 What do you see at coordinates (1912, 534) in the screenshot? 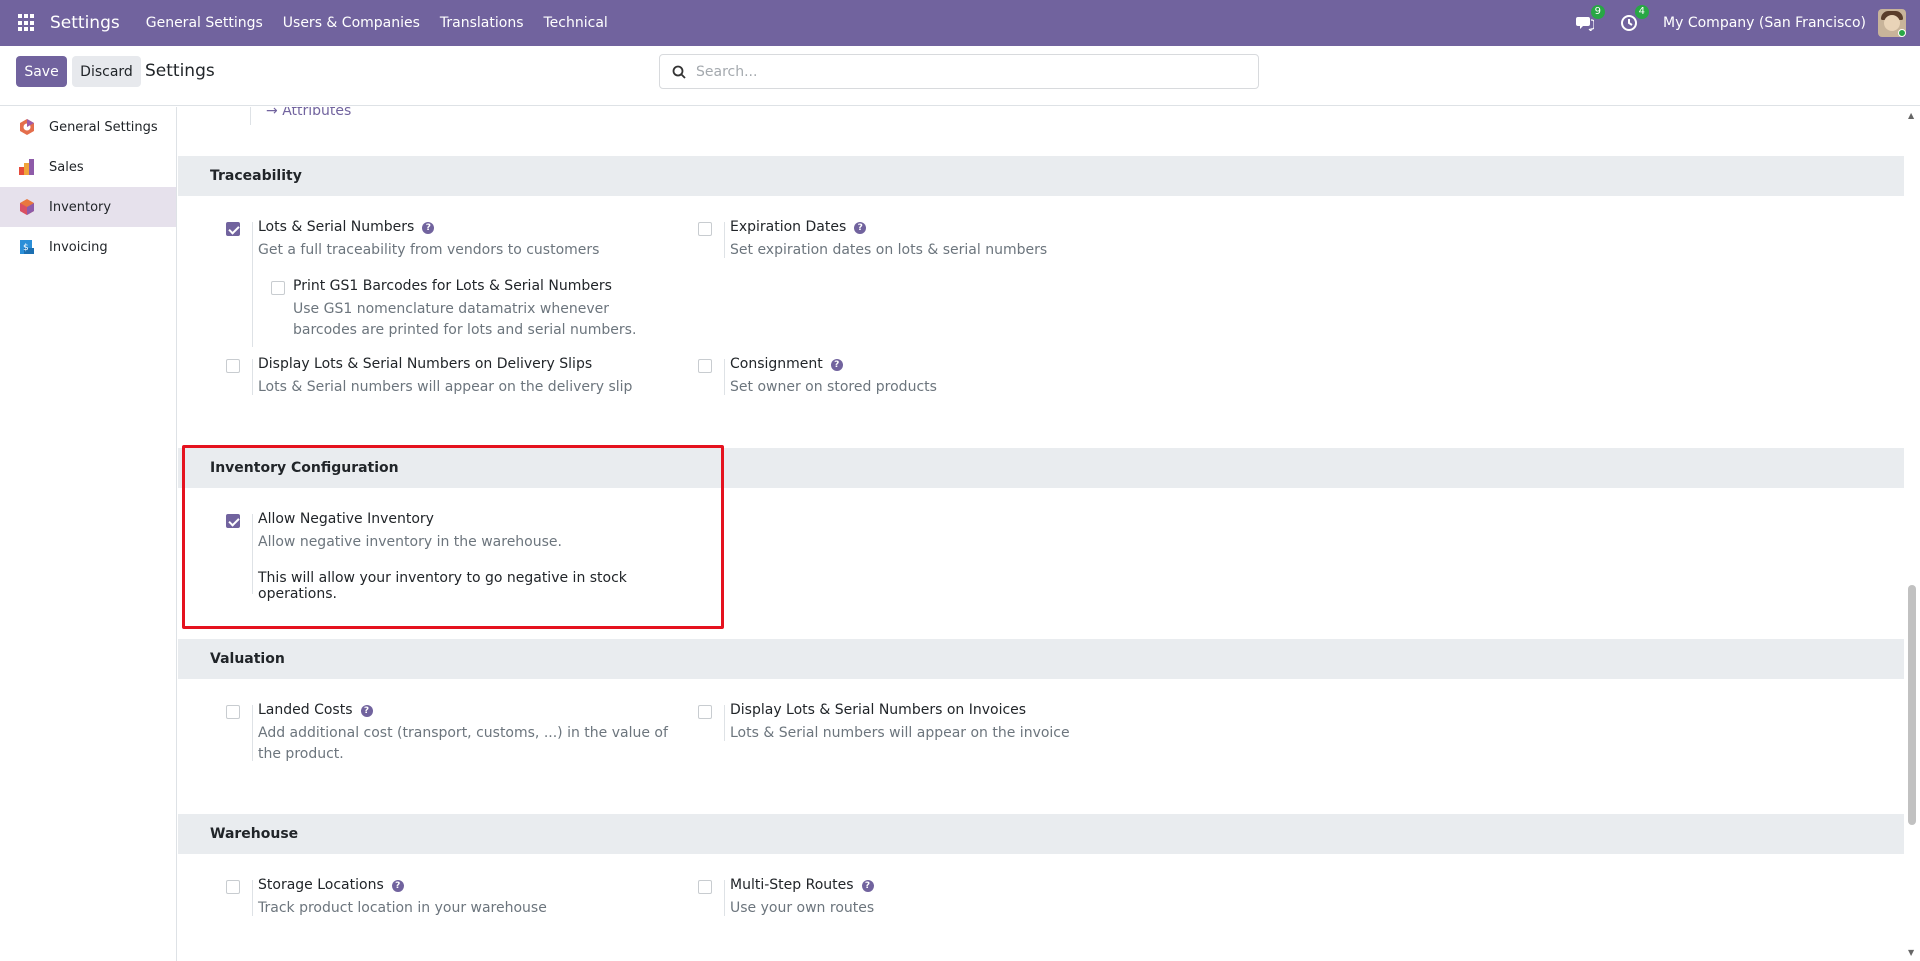
I see `content-scrollbar: ▲ ▼` at bounding box center [1912, 534].